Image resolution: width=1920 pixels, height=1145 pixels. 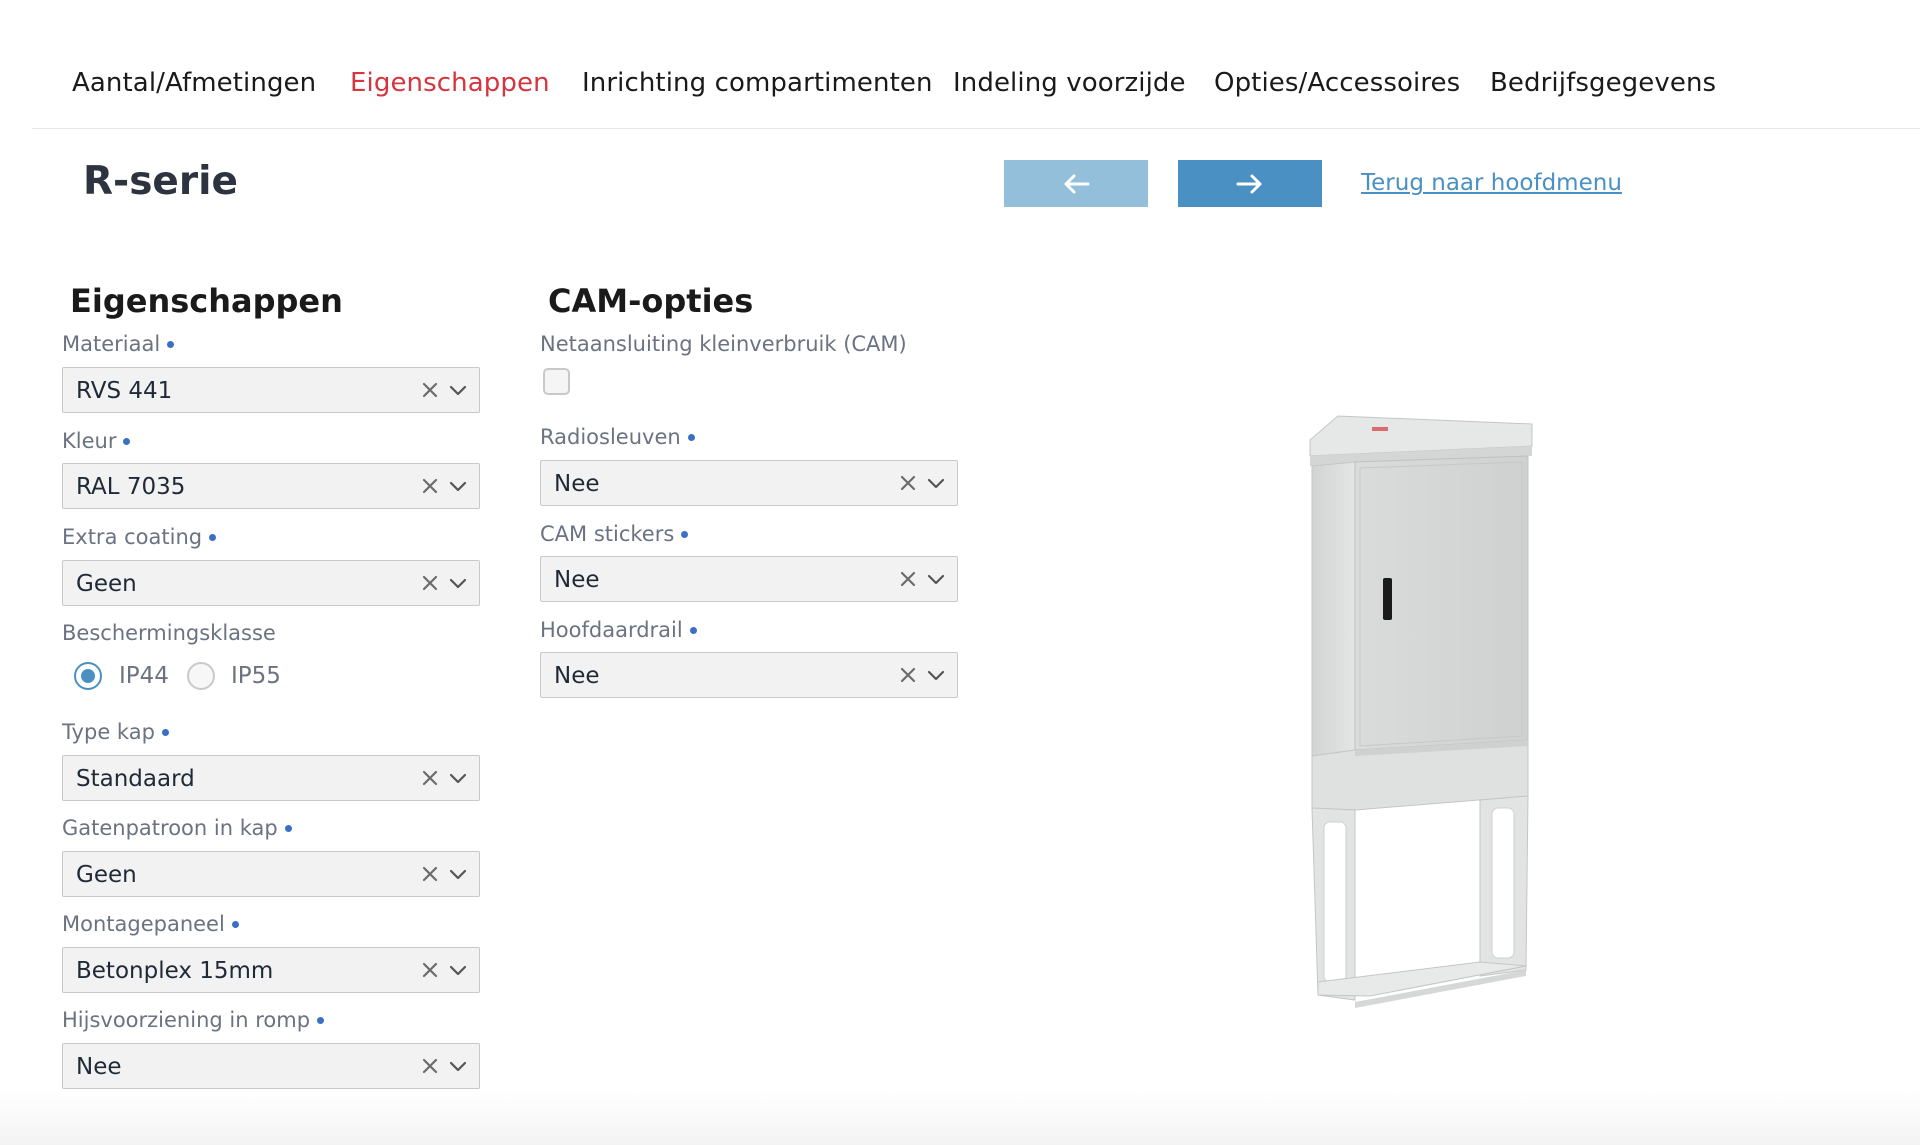 What do you see at coordinates (723, 344) in the screenshot?
I see `netaansluiting-label: Netaansluiting kleinverbruik (CAM)` at bounding box center [723, 344].